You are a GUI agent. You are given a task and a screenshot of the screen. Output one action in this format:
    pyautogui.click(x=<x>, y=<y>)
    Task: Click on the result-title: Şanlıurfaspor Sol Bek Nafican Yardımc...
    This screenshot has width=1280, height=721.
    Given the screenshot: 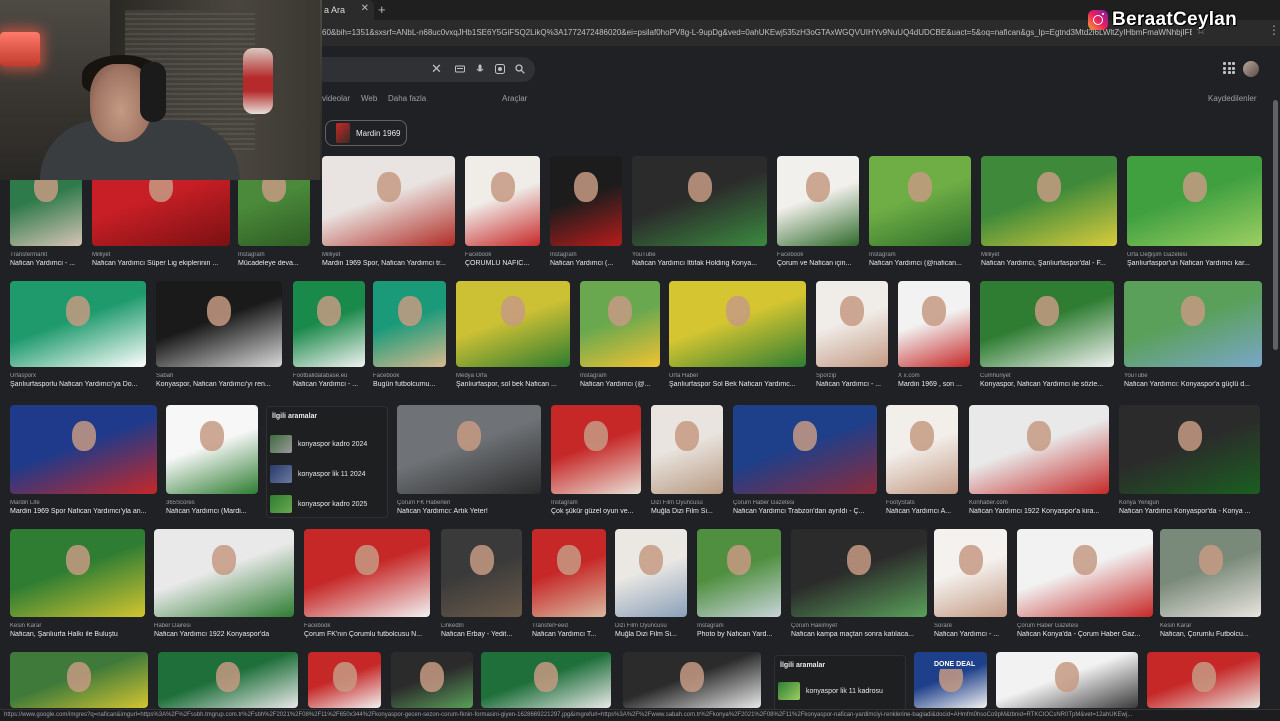 What is the action you would take?
    pyautogui.click(x=737, y=384)
    